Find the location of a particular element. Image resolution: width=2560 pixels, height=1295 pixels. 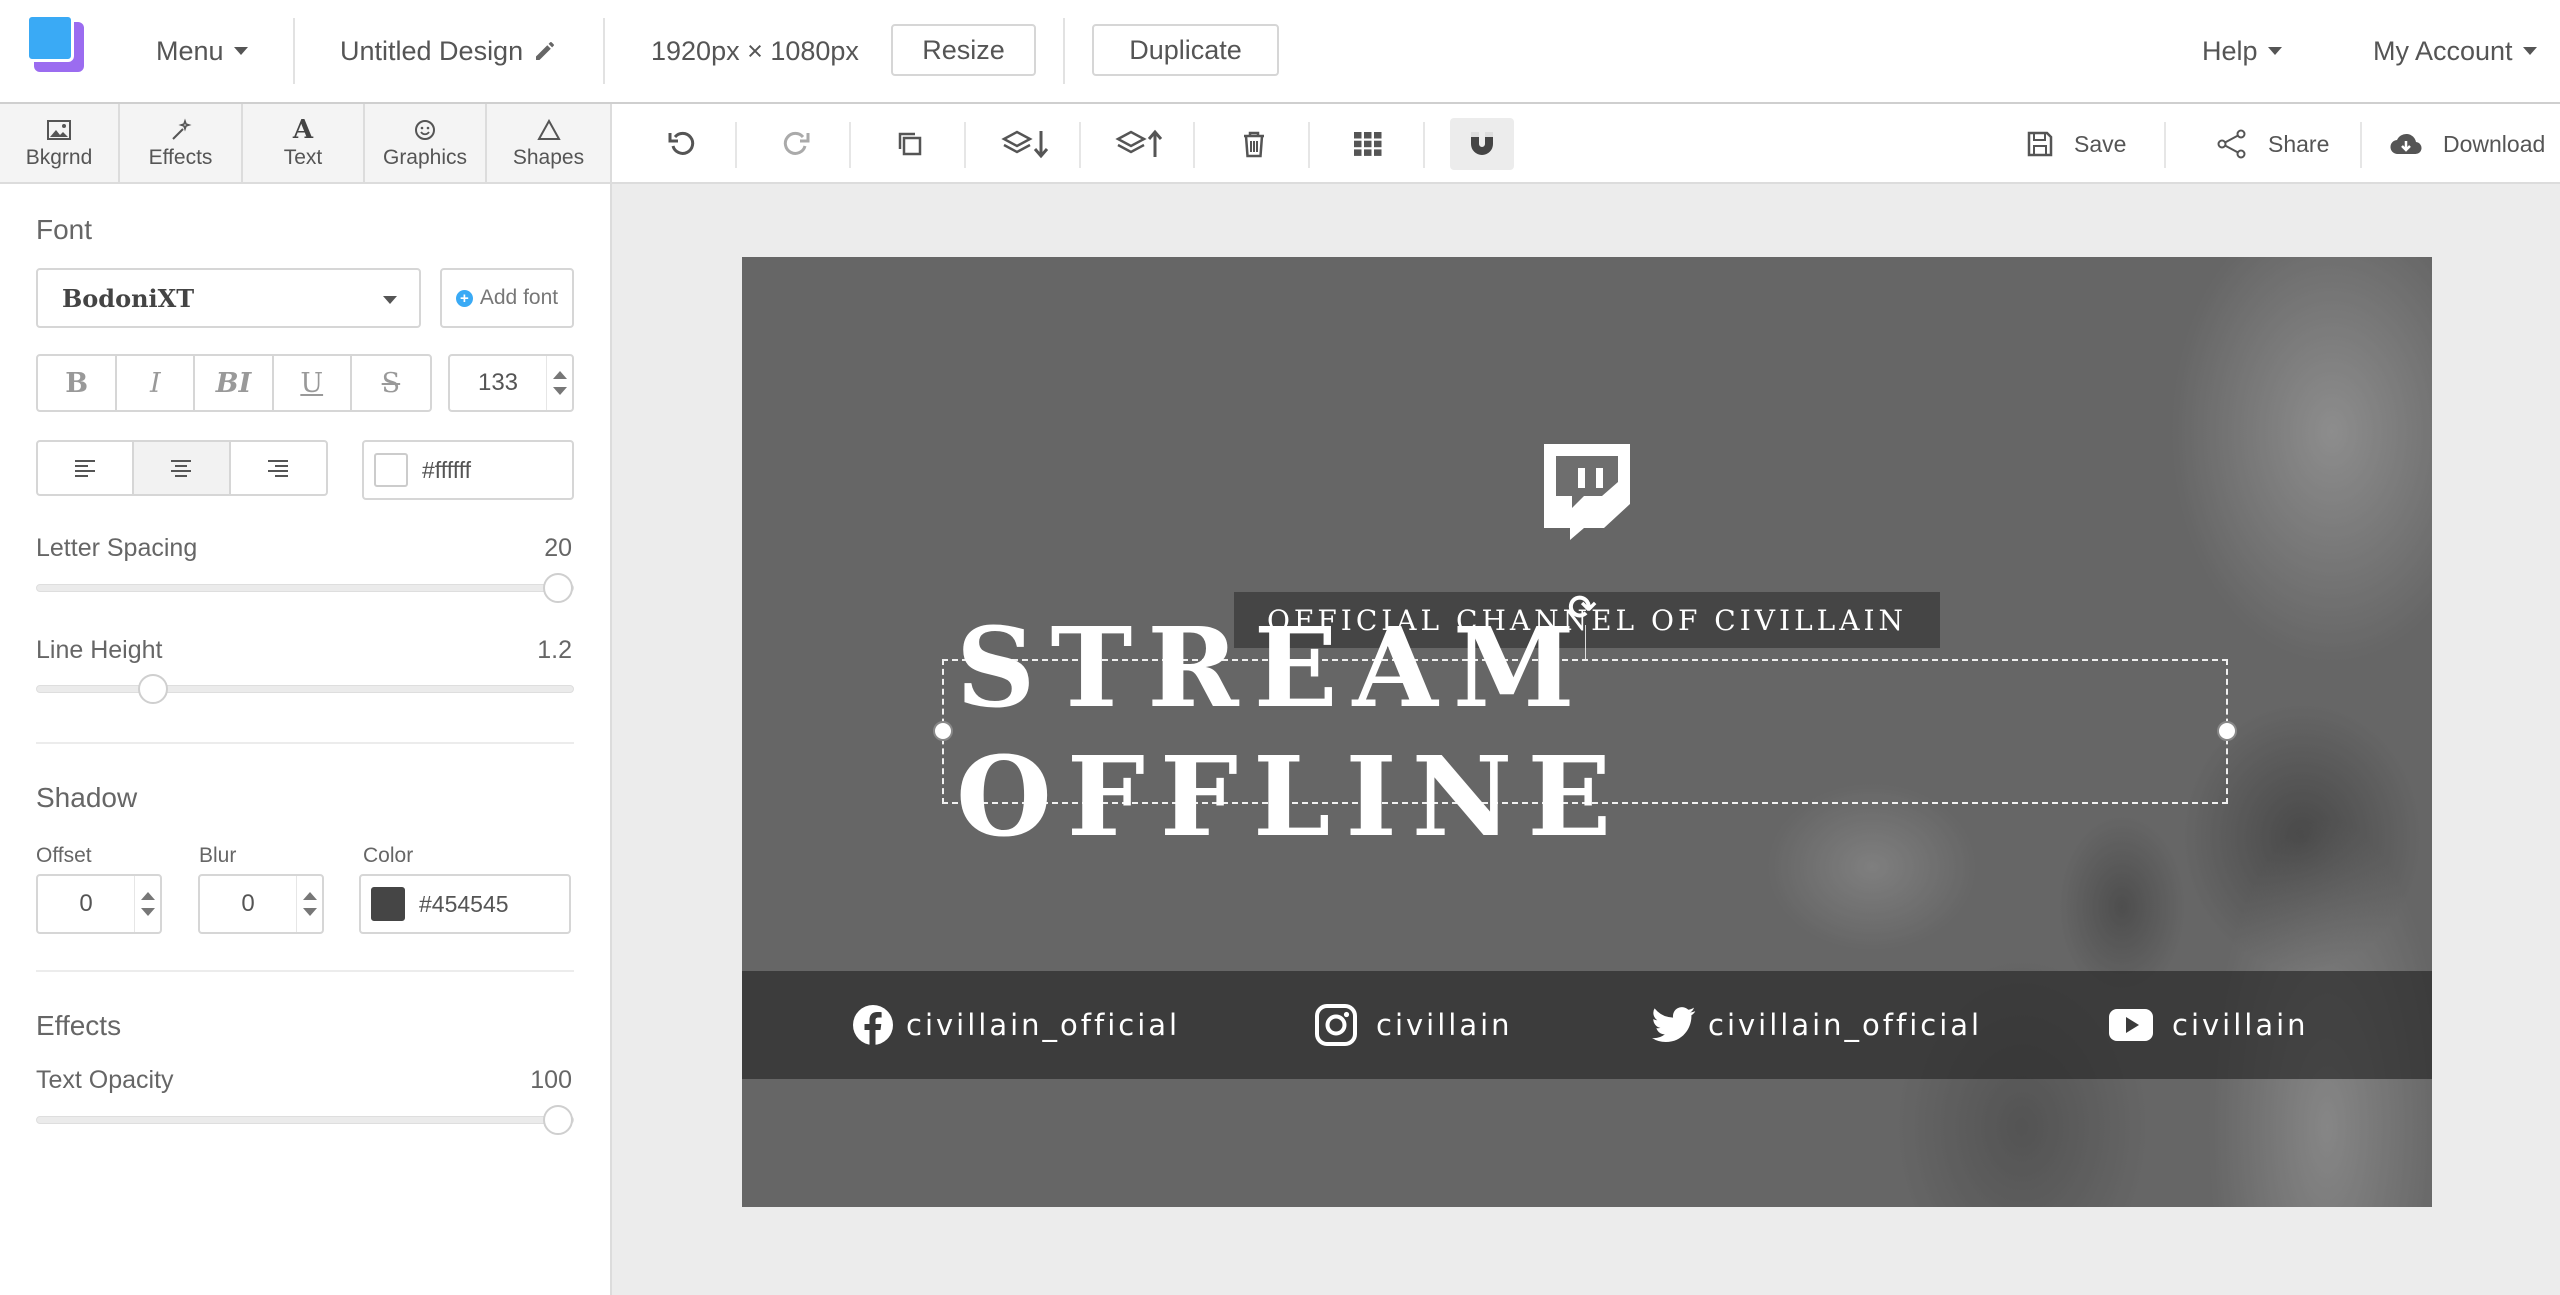

letter-spacing-slider is located at coordinates (305, 588).